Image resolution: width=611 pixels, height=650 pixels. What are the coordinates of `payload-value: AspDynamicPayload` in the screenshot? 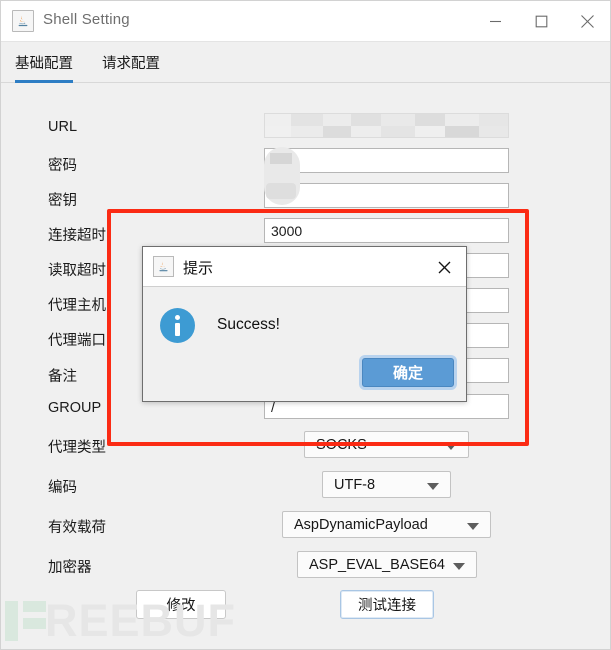 It's located at (361, 524).